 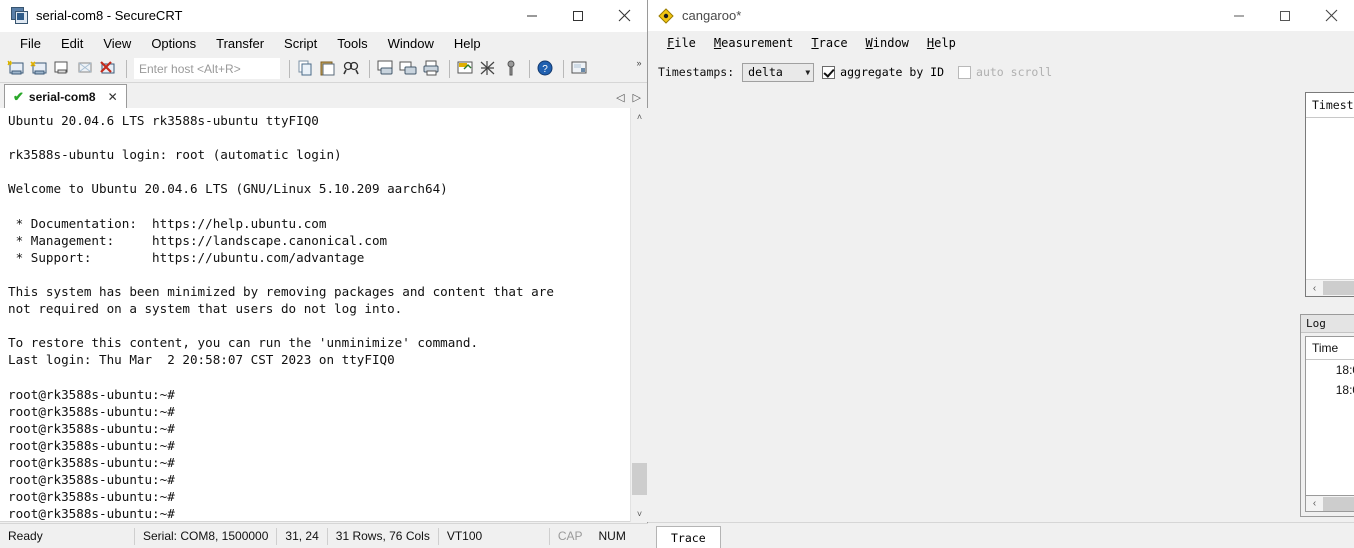 What do you see at coordinates (206, 536) in the screenshot?
I see `status-serial: Serial: COM8, 1500000` at bounding box center [206, 536].